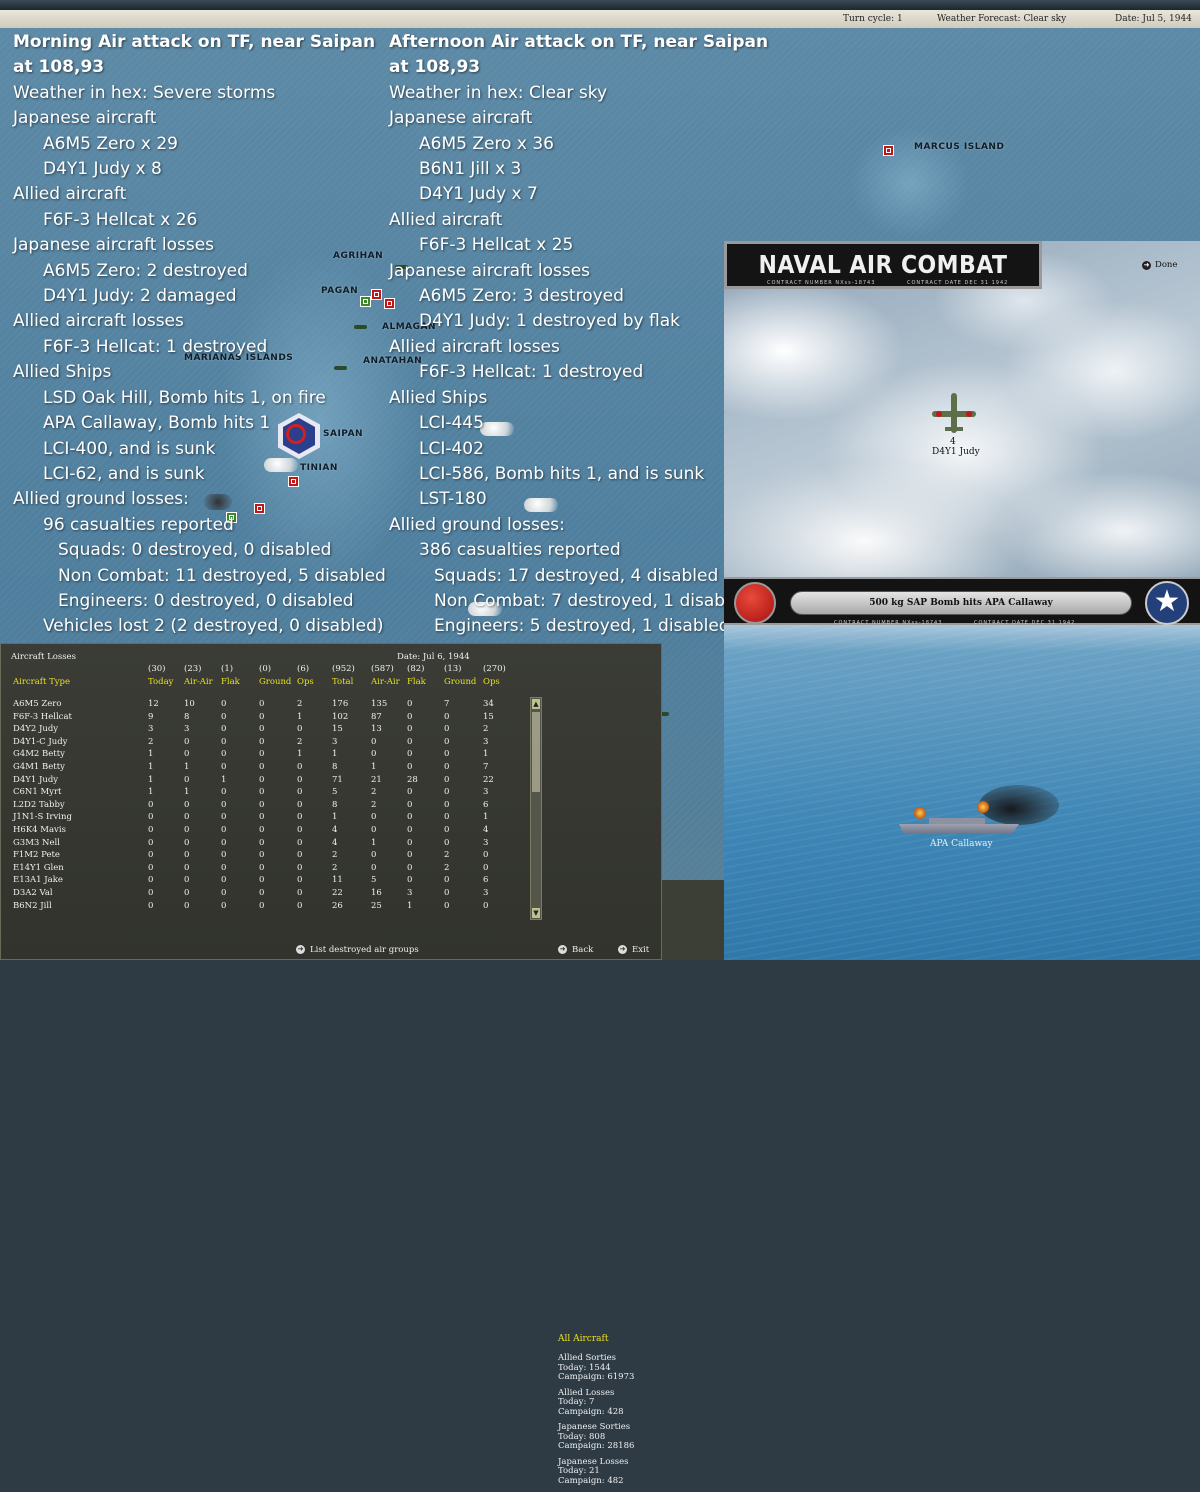  What do you see at coordinates (266, 743) in the screenshot?
I see `table-row: D4Y1-C Judy 2 0 0 0 2 3 0 0 0 3` at bounding box center [266, 743].